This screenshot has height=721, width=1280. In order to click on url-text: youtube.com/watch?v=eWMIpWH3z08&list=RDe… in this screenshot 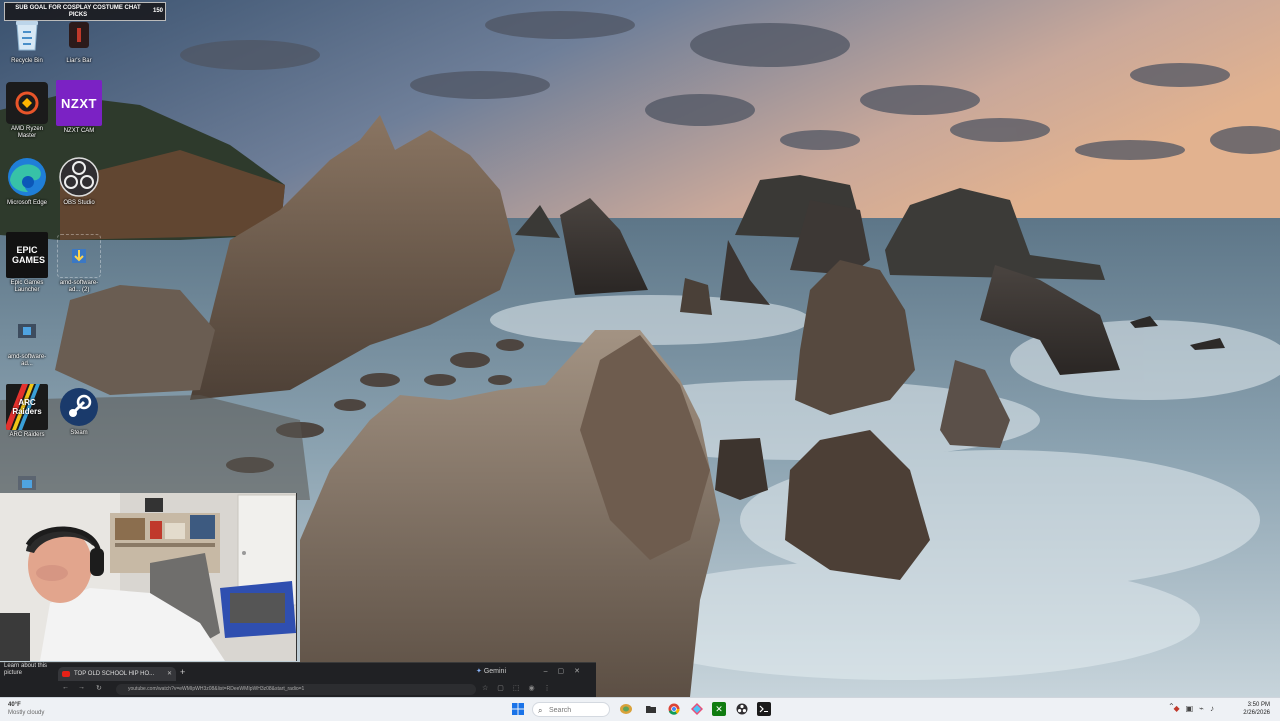, I will do `click(216, 689)`.